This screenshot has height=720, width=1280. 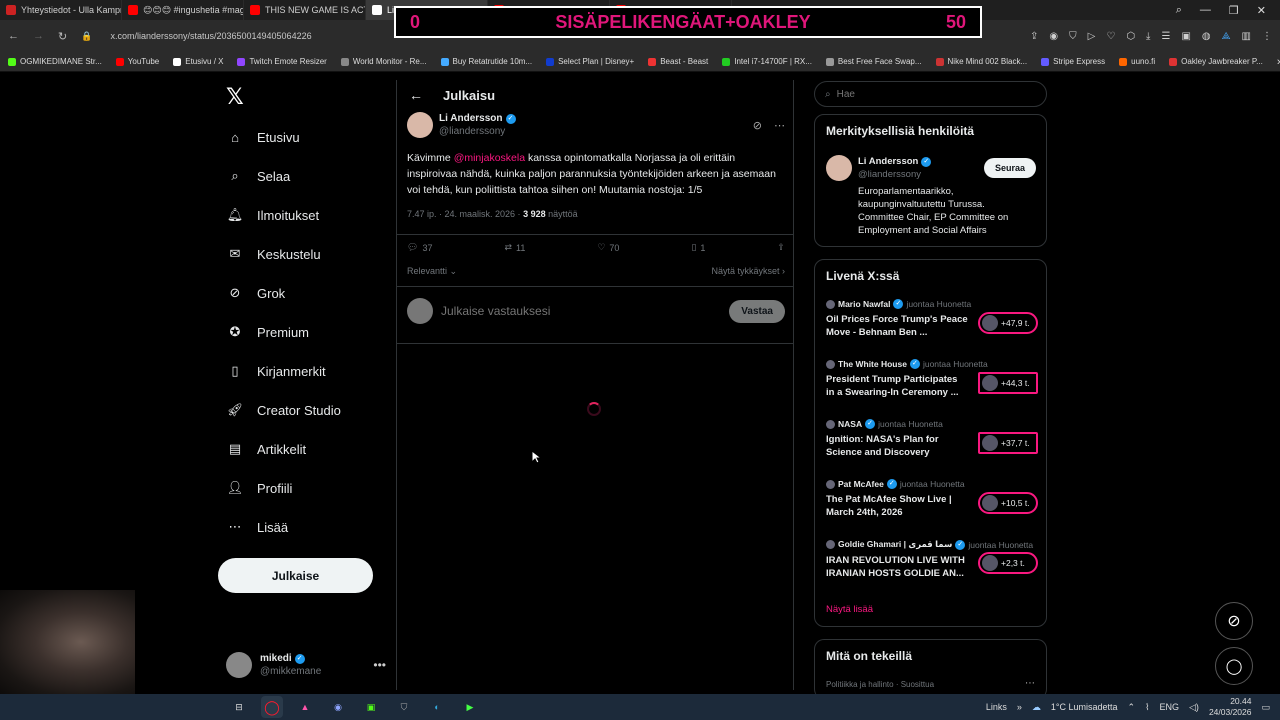 I want to click on show-more-link: Näytä lisää, so click(x=849, y=609).